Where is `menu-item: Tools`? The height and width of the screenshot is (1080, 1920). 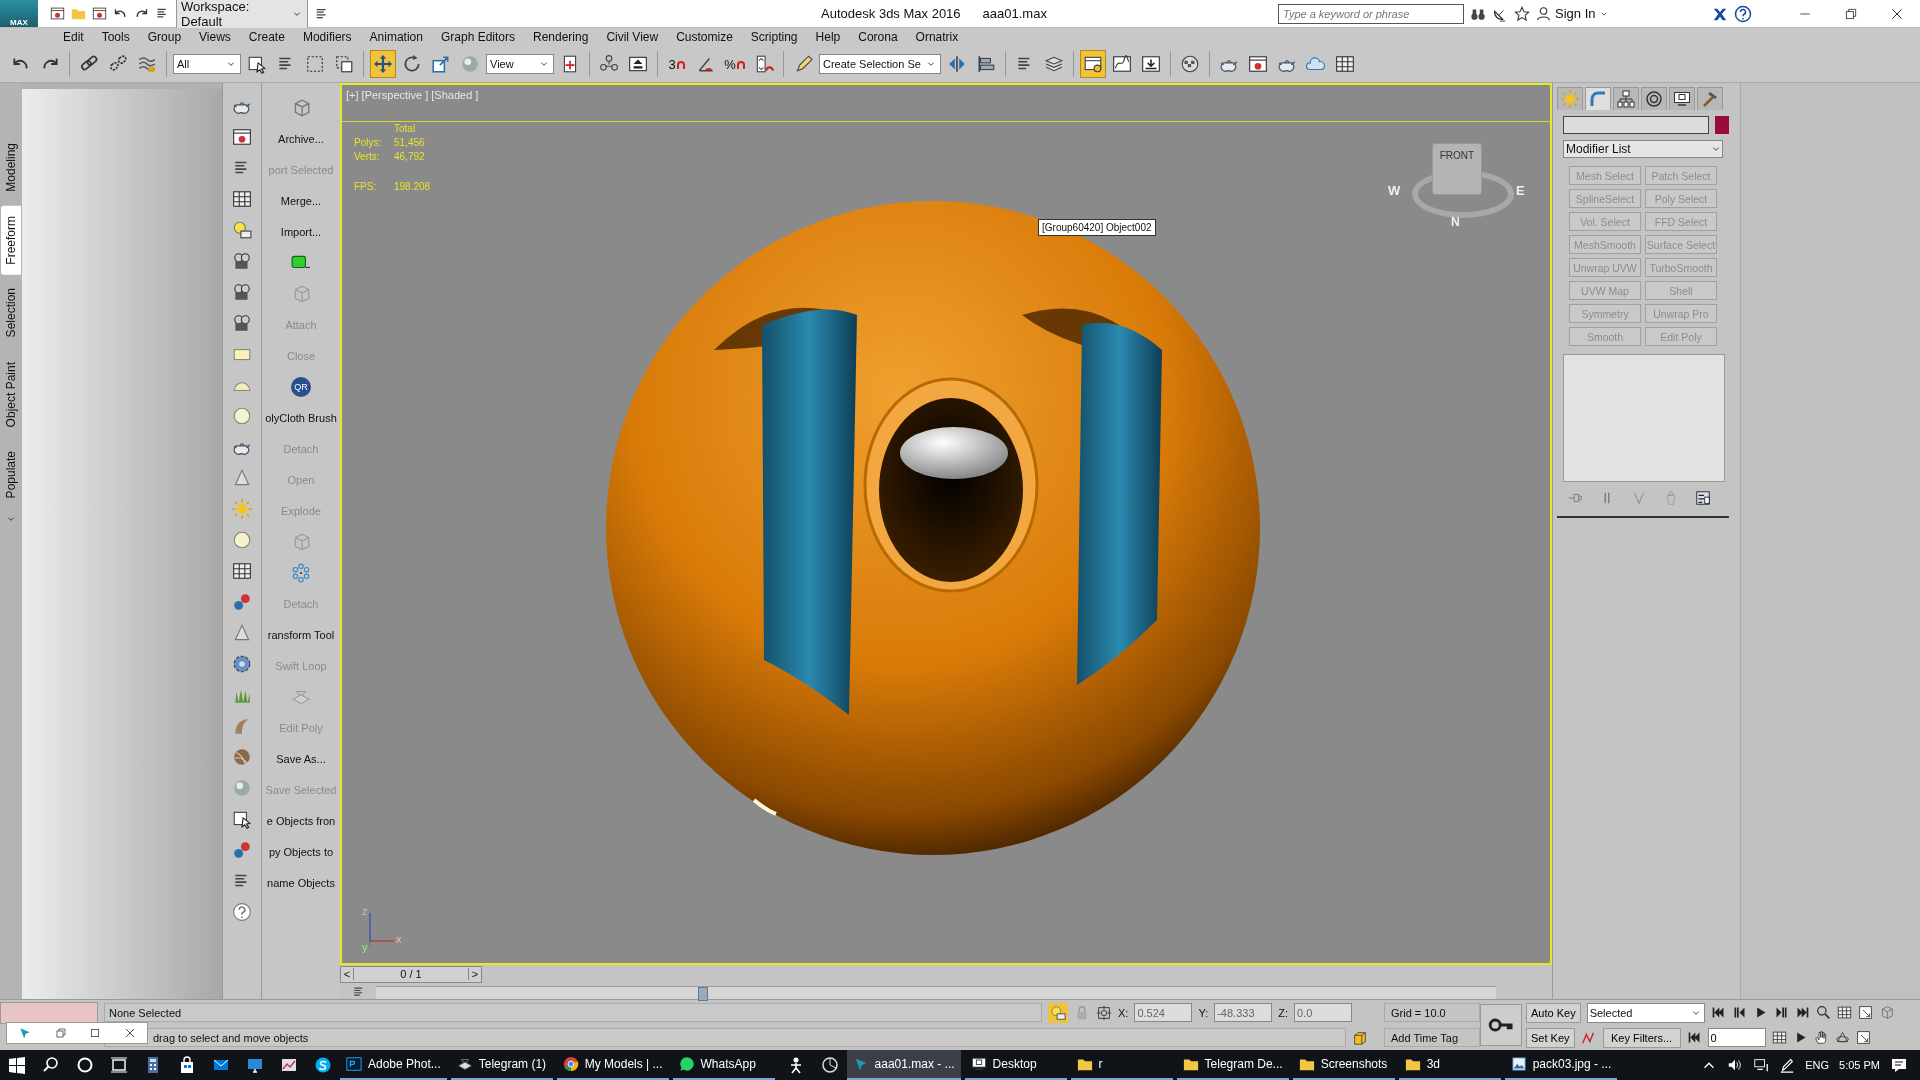 menu-item: Tools is located at coordinates (115, 37).